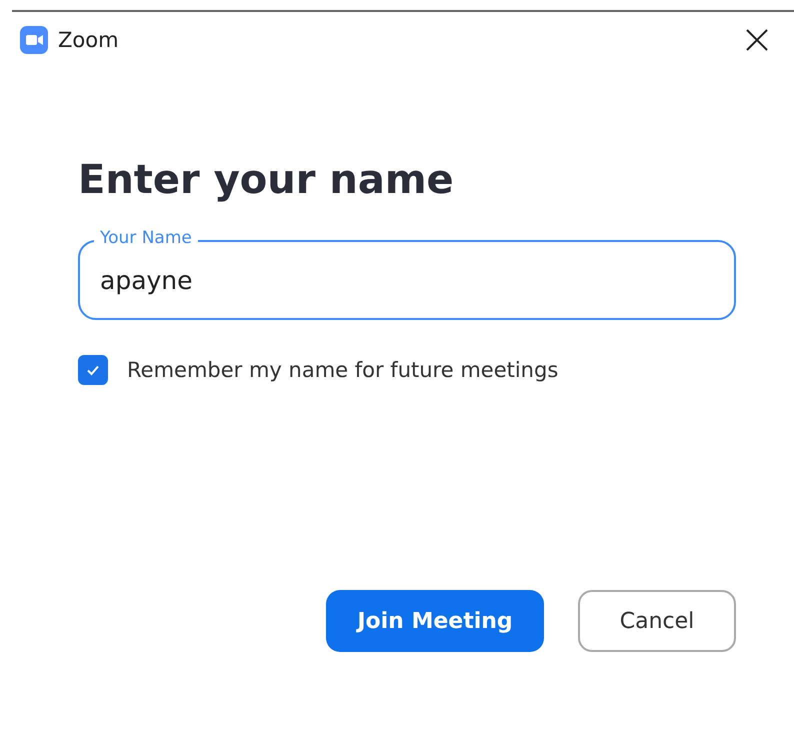  I want to click on remember-label: Remember my name for future meetings, so click(342, 370).